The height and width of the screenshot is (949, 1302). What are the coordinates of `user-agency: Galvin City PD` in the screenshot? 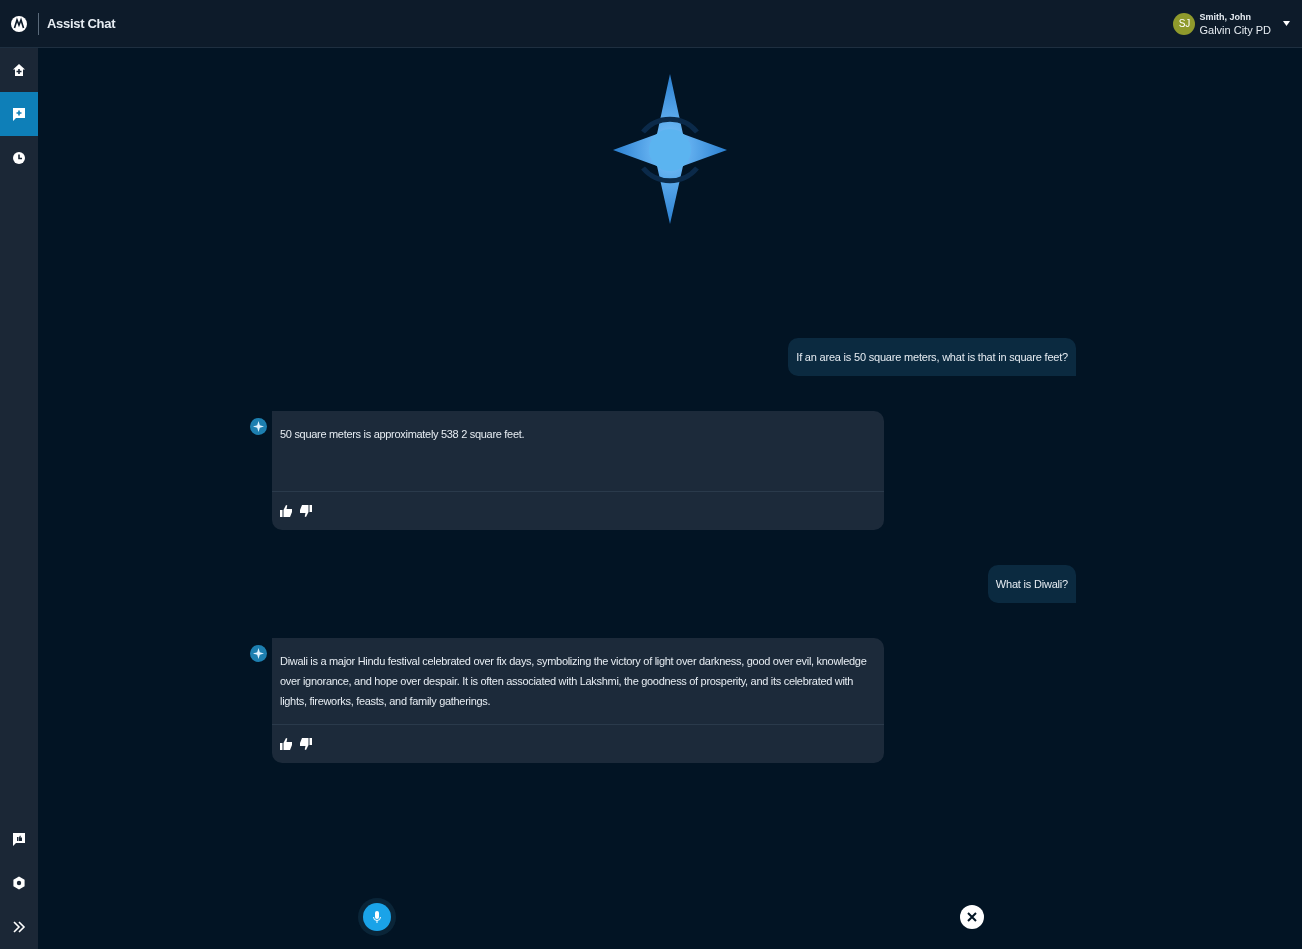 It's located at (1235, 30).